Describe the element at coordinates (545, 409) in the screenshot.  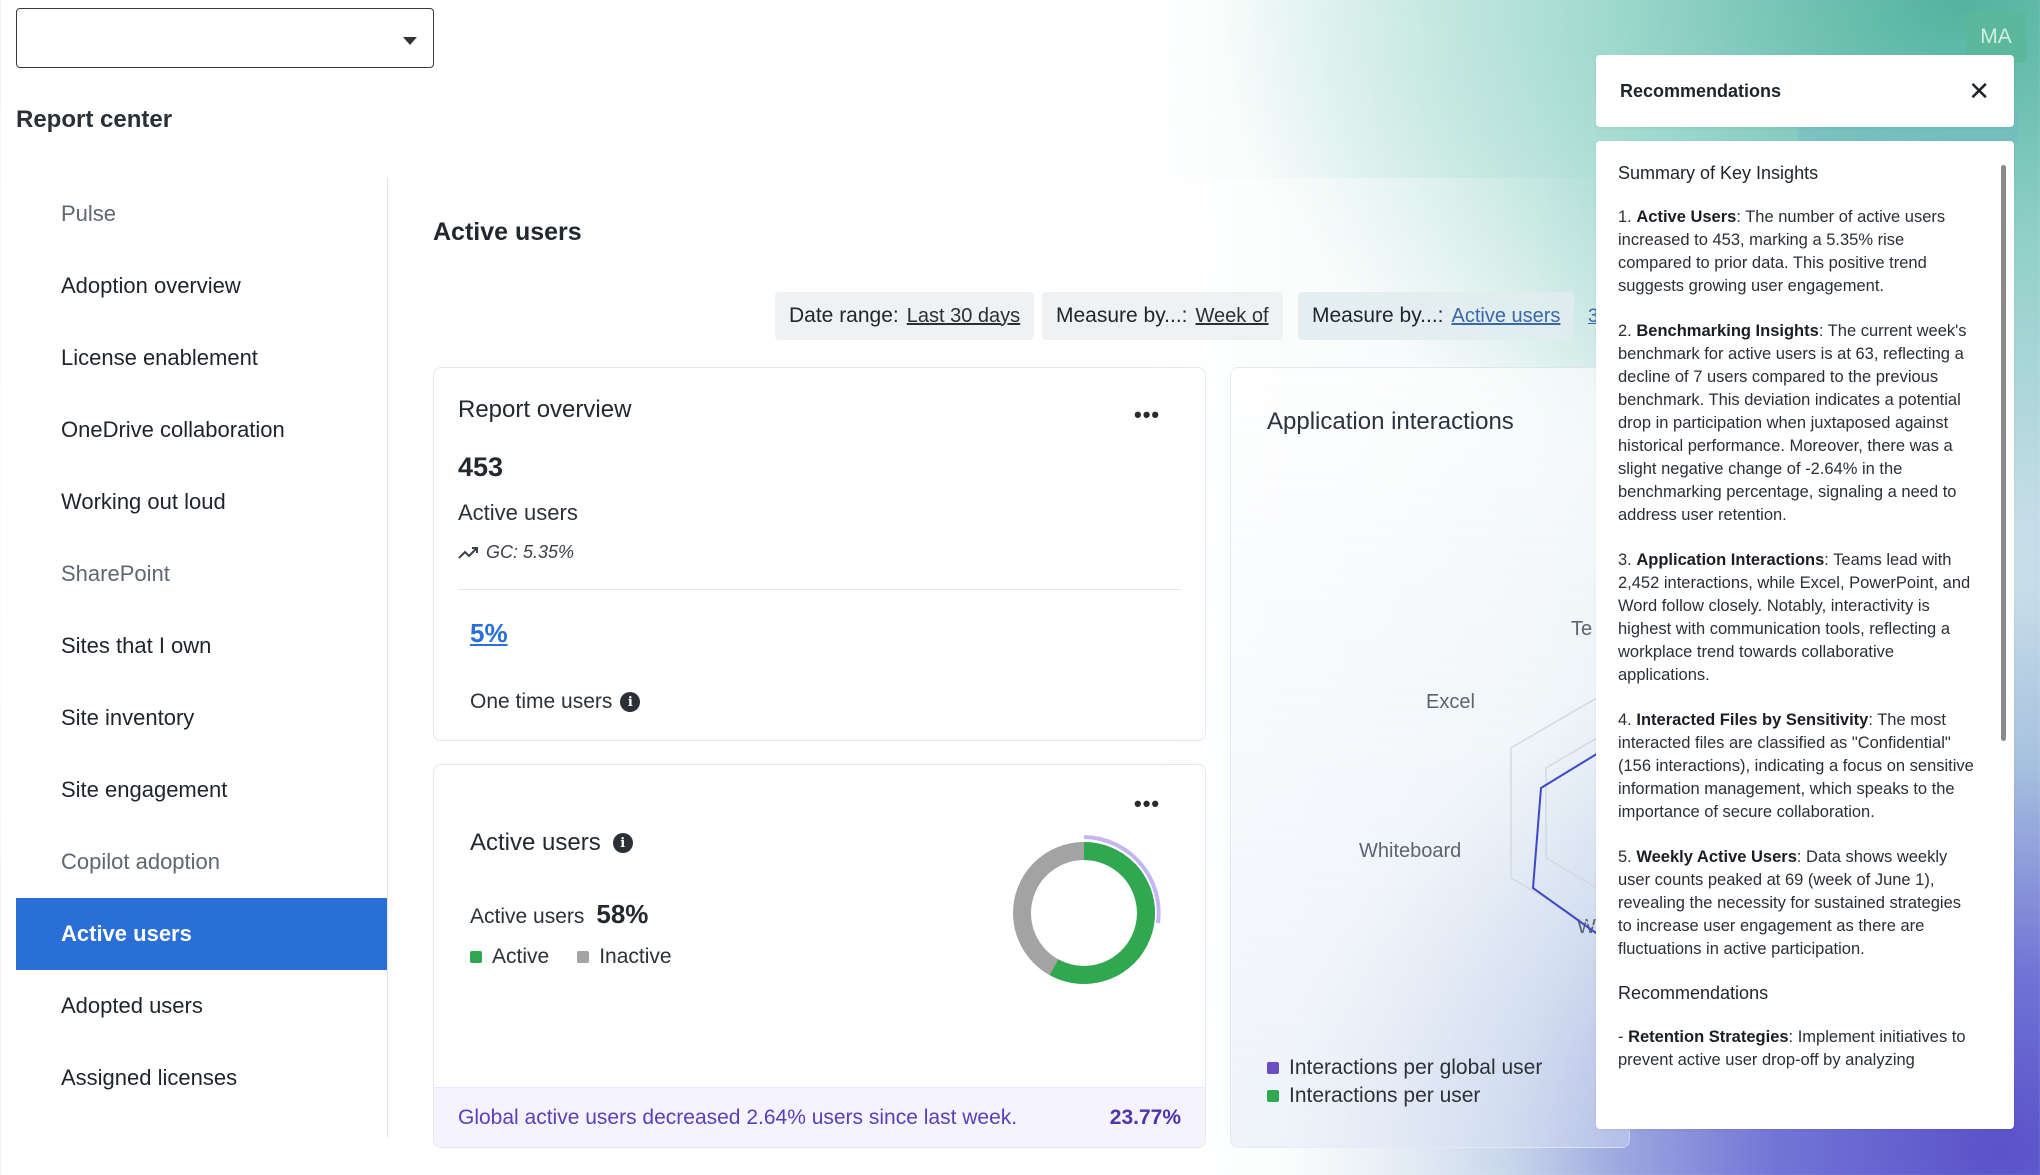
I see `card-title: Report overview` at that location.